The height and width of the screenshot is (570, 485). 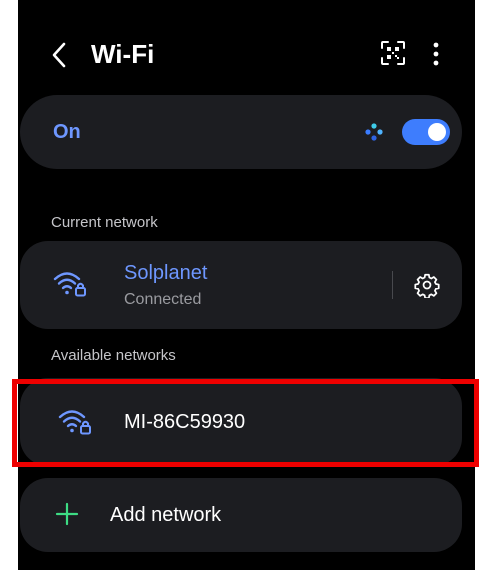 I want to click on back-button, so click(x=59, y=55).